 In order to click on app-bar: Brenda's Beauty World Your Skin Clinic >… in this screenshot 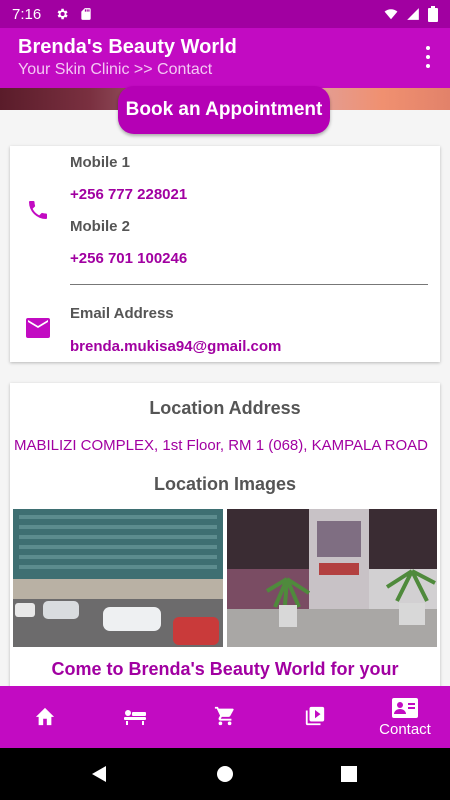, I will do `click(225, 58)`.